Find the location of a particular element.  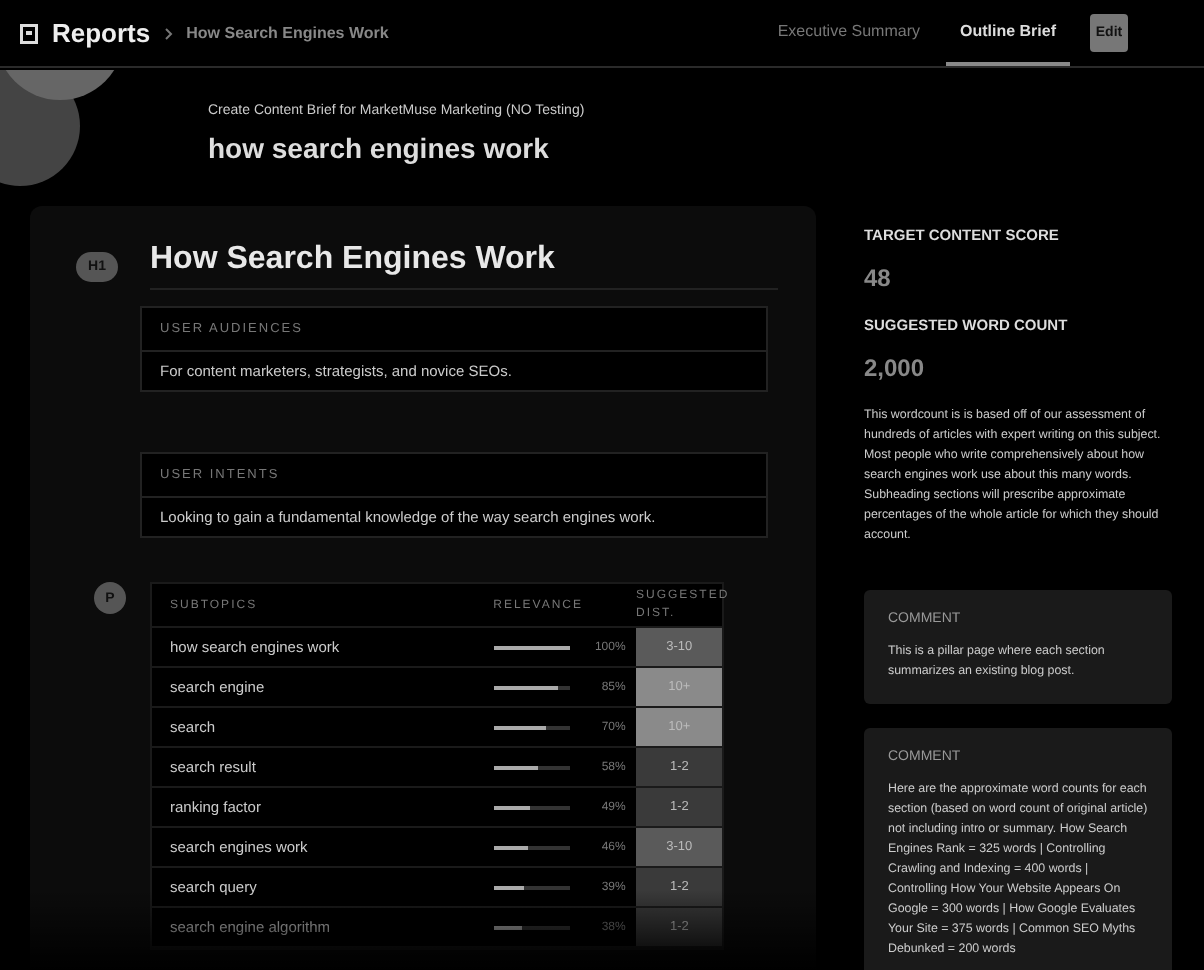

chevron-icon is located at coordinates (169, 33).